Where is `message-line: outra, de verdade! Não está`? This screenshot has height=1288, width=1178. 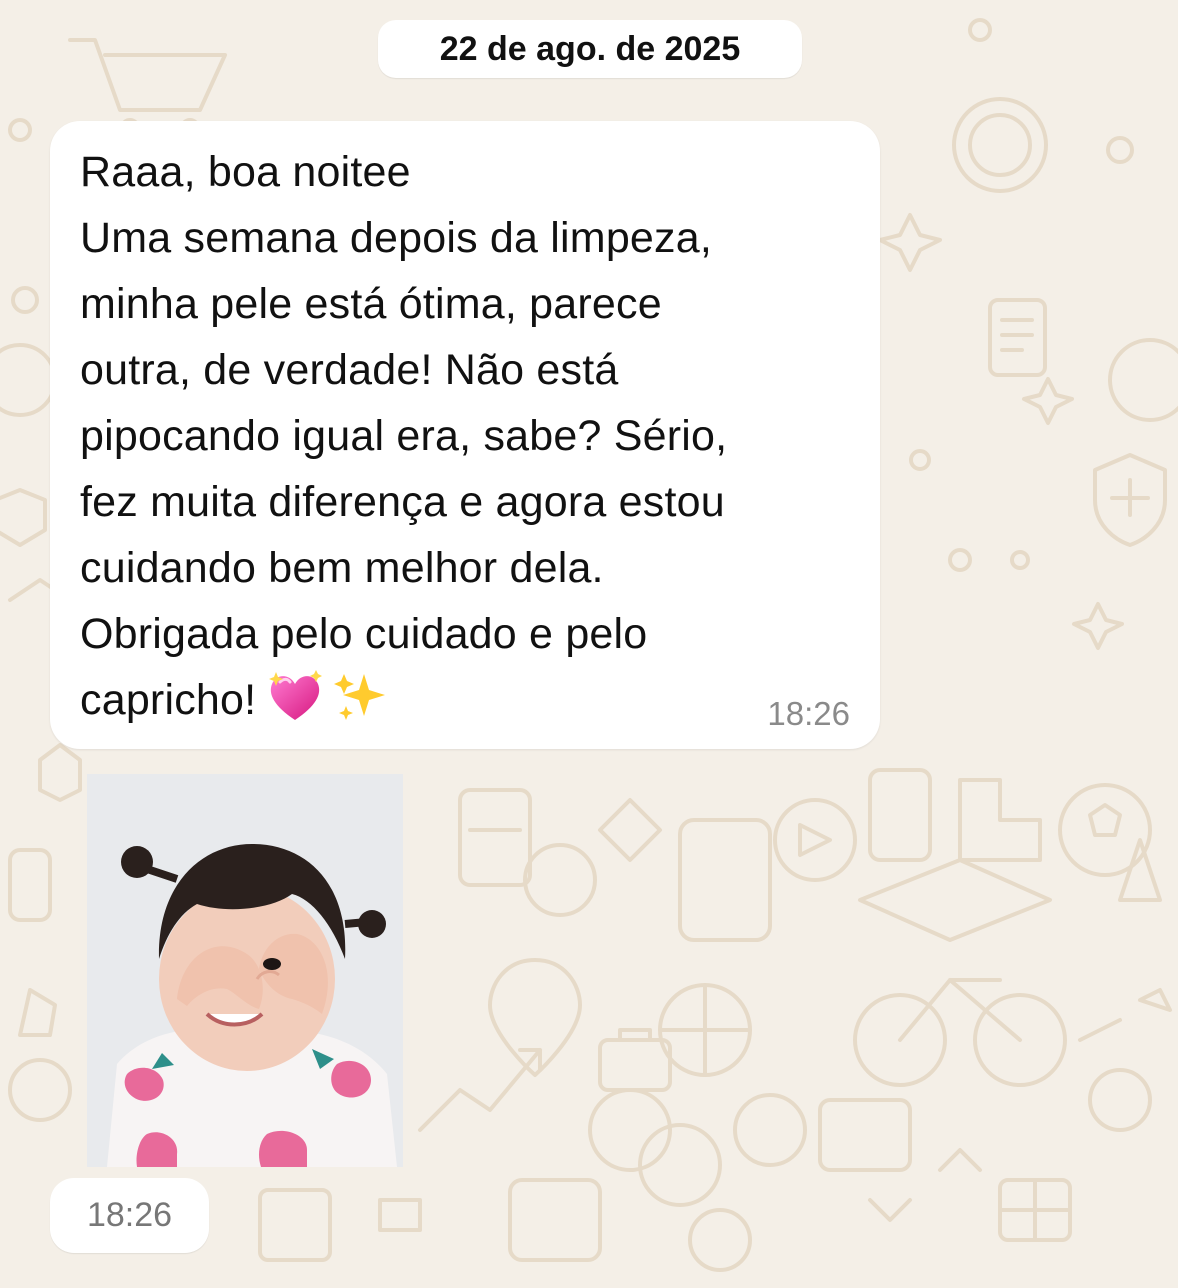 message-line: outra, de verdade! Não está is located at coordinates (349, 370).